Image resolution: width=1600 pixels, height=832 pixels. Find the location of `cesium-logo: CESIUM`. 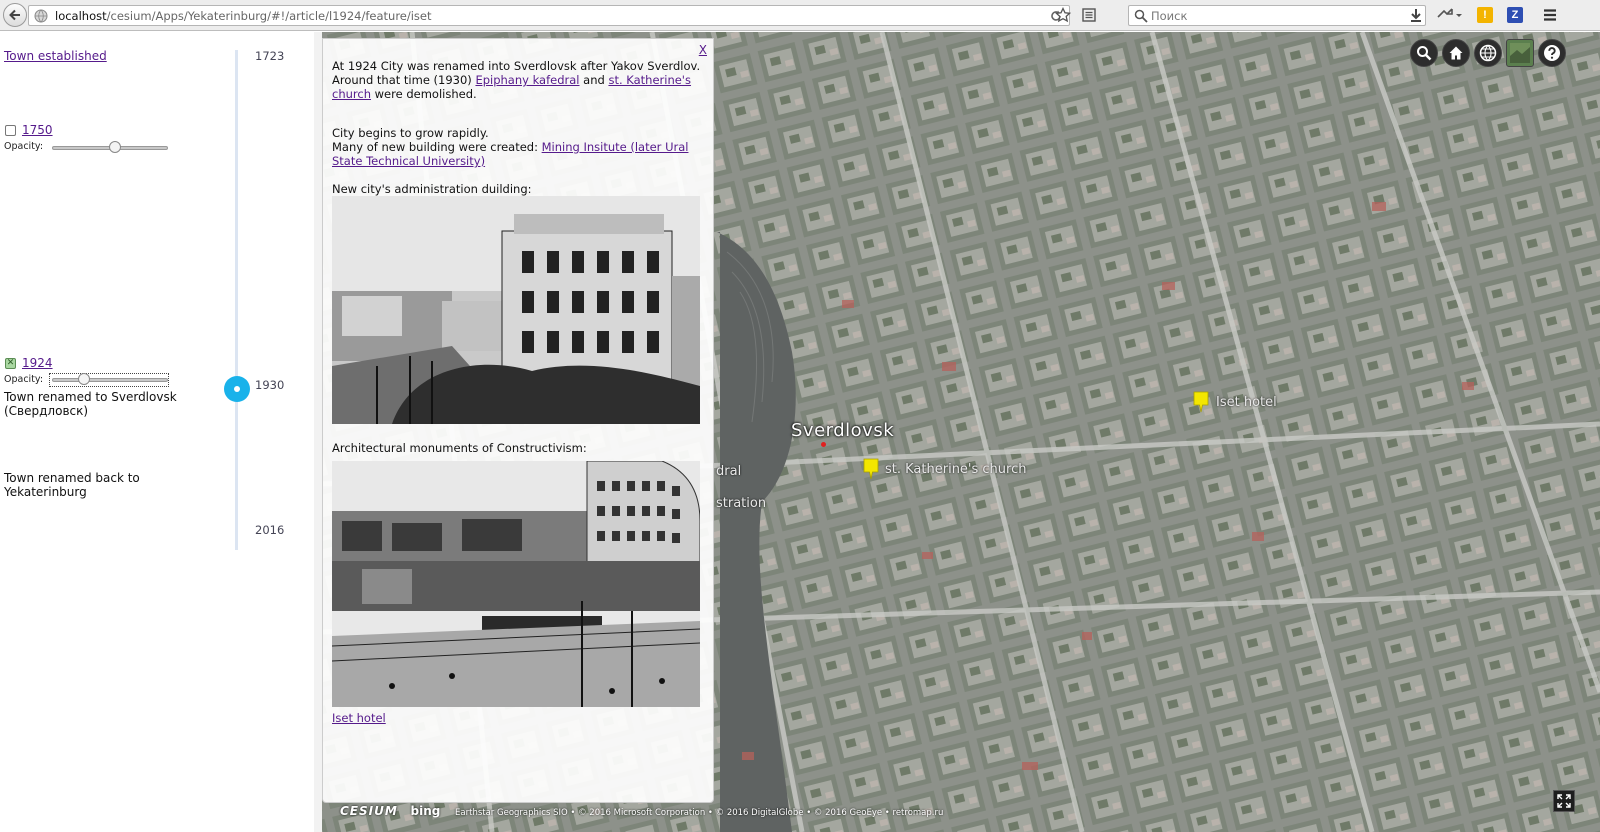

cesium-logo: CESIUM is located at coordinates (369, 811).